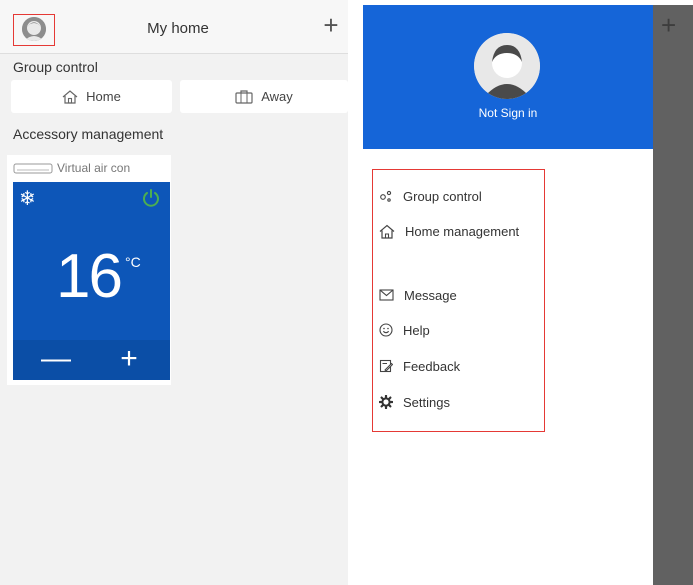 The image size is (693, 585). What do you see at coordinates (386, 366) in the screenshot?
I see `feedback-icon` at bounding box center [386, 366].